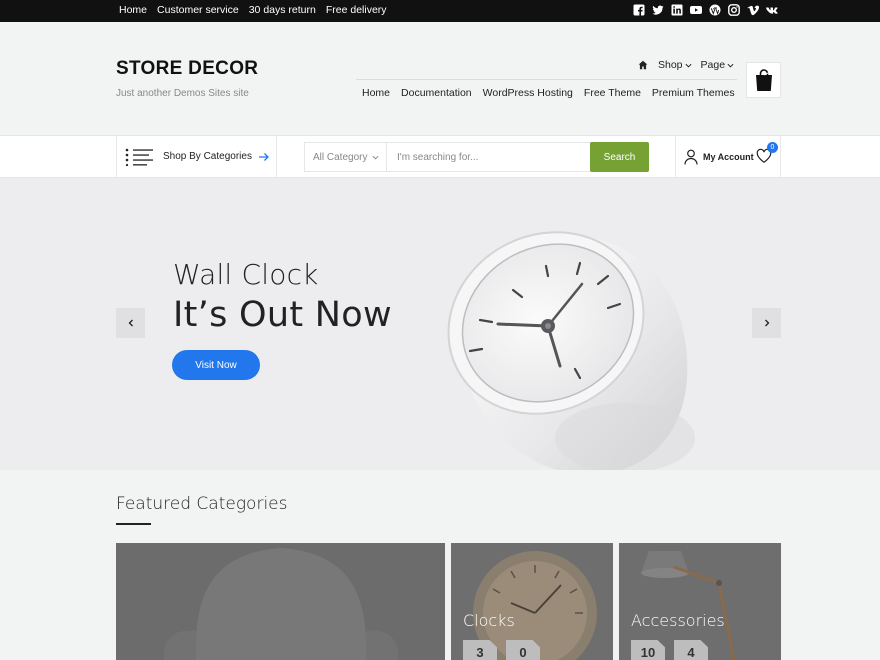 This screenshot has height=660, width=880. I want to click on wishlist-count-badge: 0, so click(772, 147).